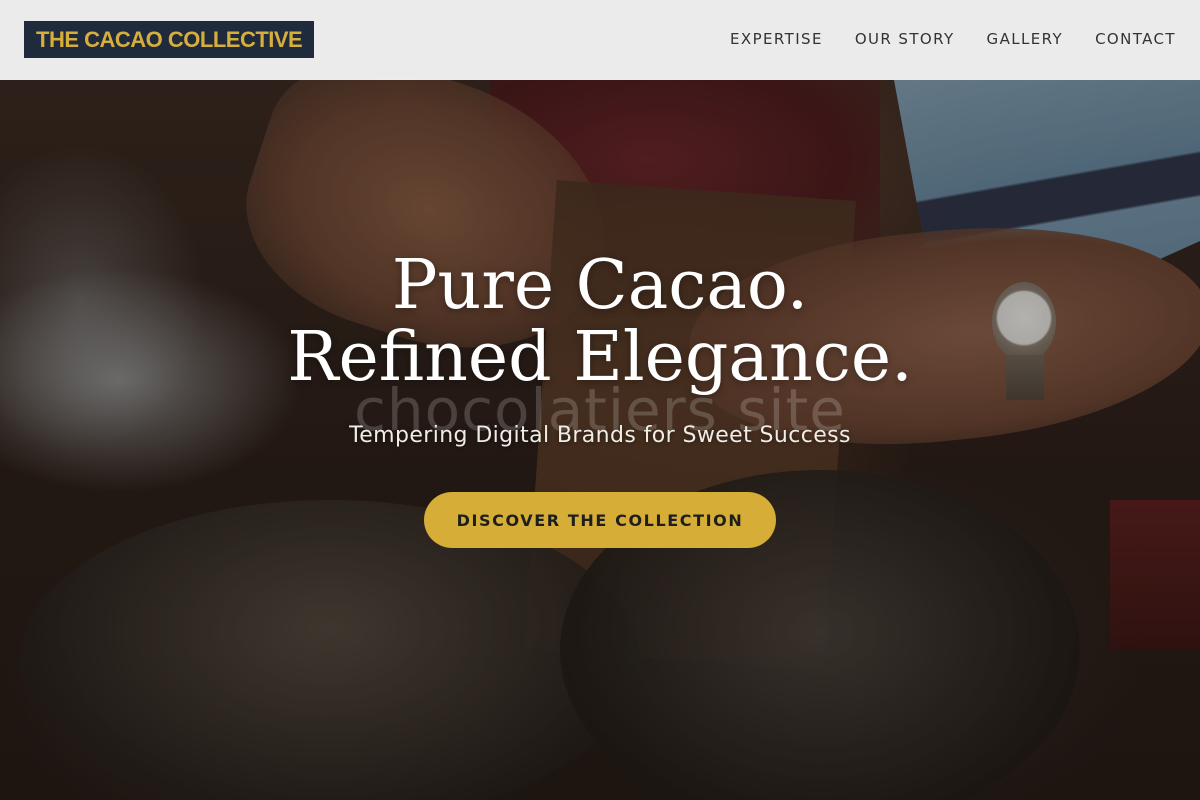 The image size is (1200, 800). Describe the element at coordinates (600, 285) in the screenshot. I see `hero-title-line-1: Pure Cacao.` at that location.